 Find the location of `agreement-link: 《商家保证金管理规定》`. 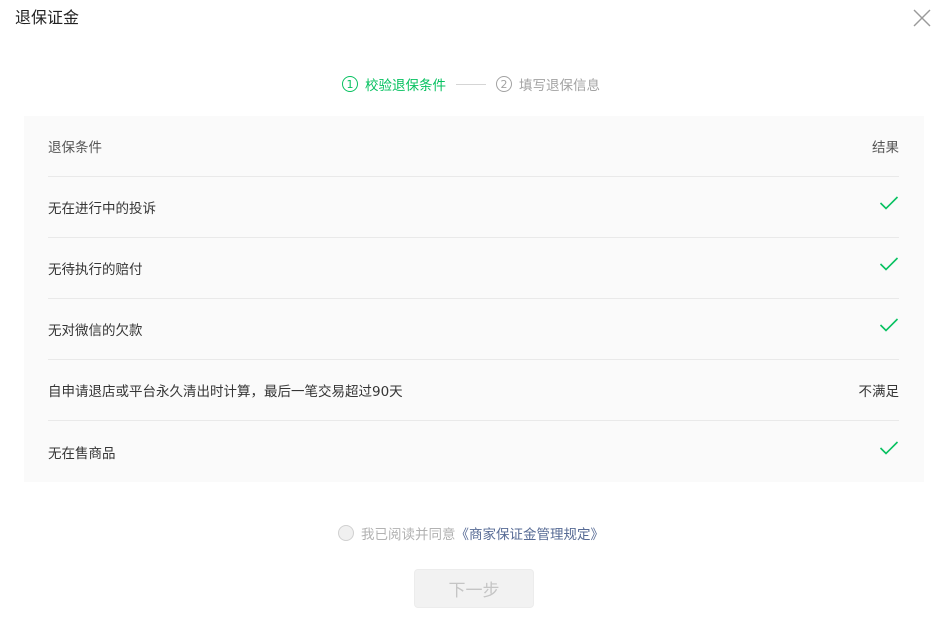

agreement-link: 《商家保证金管理规定》 is located at coordinates (530, 533).